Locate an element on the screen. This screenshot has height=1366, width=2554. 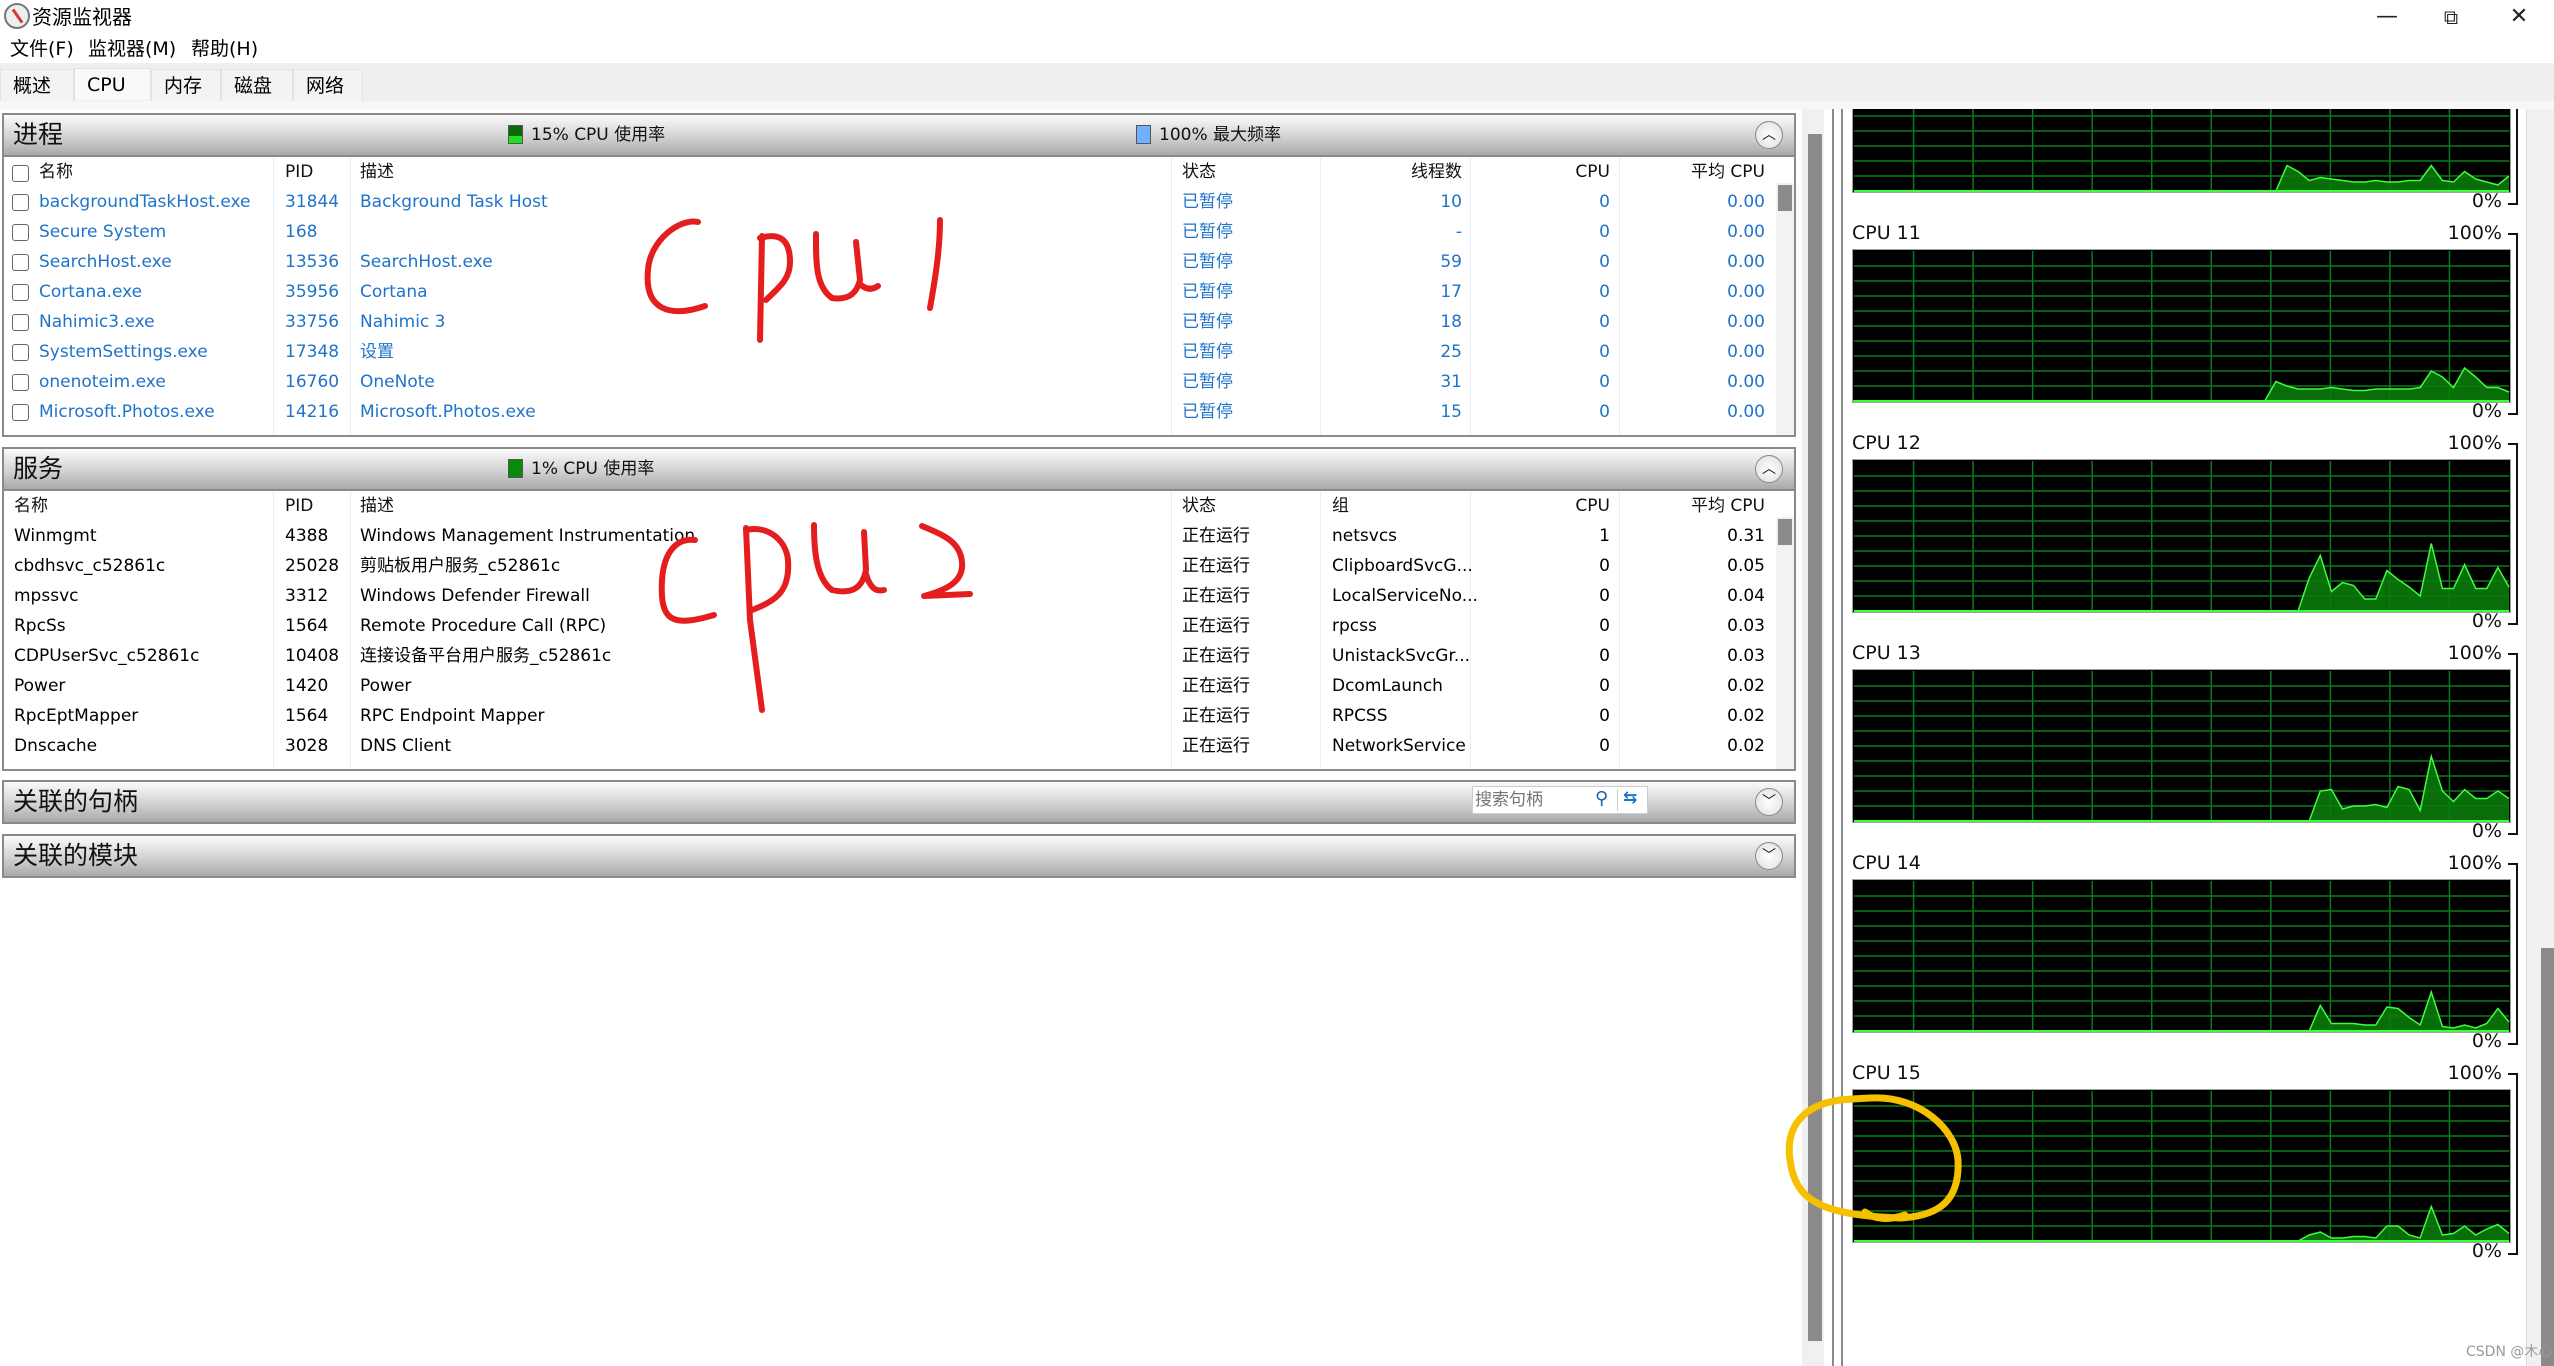
collapse-processes-button: ︿ is located at coordinates (1769, 135).